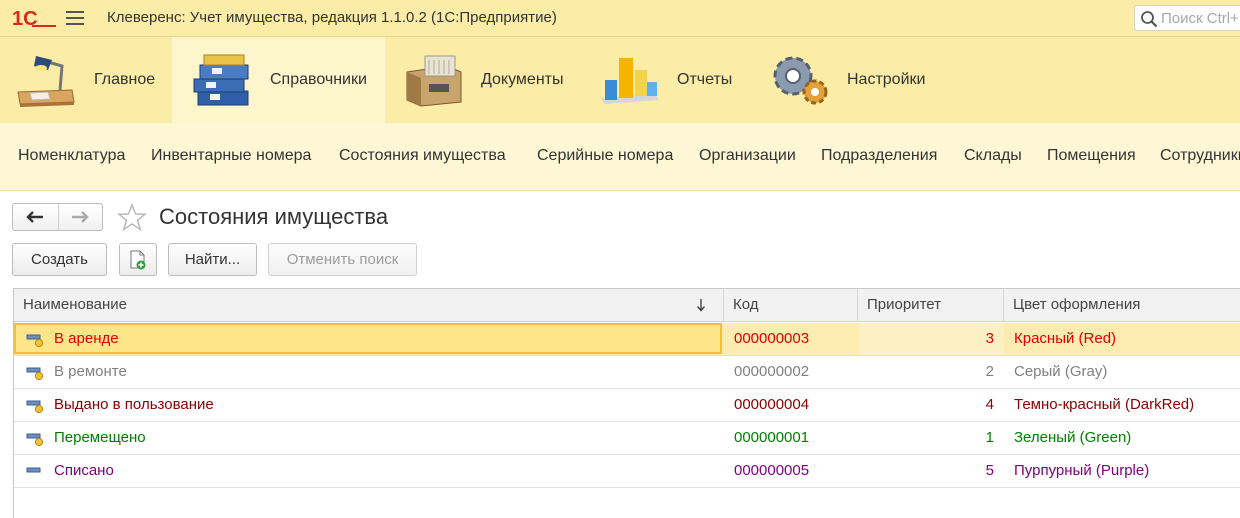  Describe the element at coordinates (993, 156) in the screenshot. I see `subsection-item: Склады` at that location.